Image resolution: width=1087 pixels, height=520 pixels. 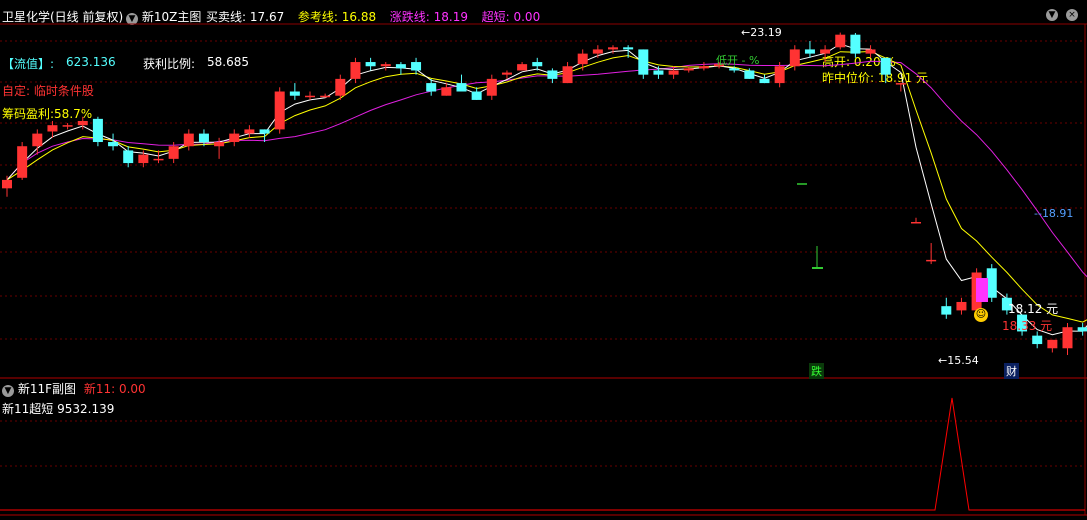 I want to click on highlight-candle, so click(x=982, y=290).